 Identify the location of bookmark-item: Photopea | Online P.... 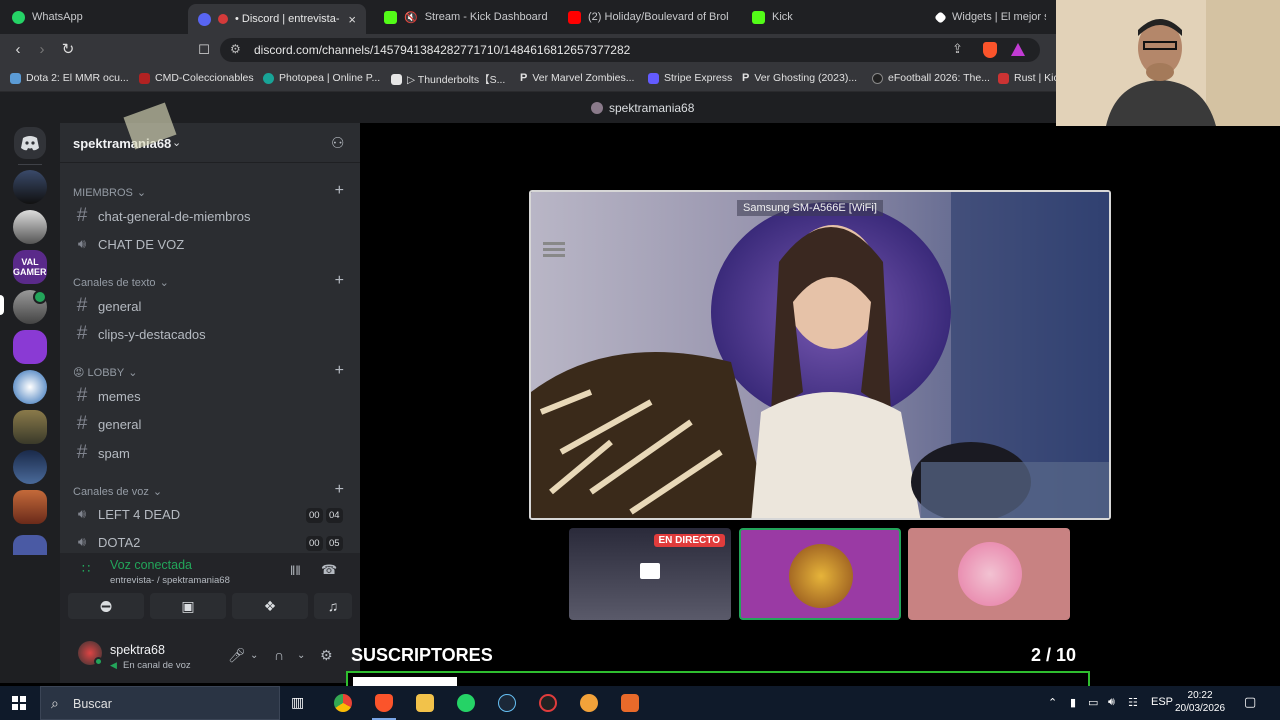
(321, 78).